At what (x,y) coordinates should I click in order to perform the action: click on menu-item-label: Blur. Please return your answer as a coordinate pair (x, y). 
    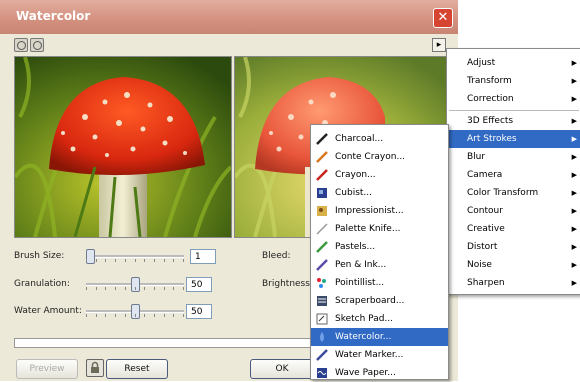
    Looking at the image, I should click on (476, 157).